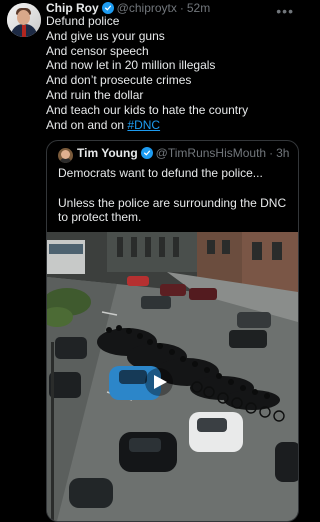  What do you see at coordinates (143, 125) in the screenshot?
I see `hashtag-link: #DNC` at bounding box center [143, 125].